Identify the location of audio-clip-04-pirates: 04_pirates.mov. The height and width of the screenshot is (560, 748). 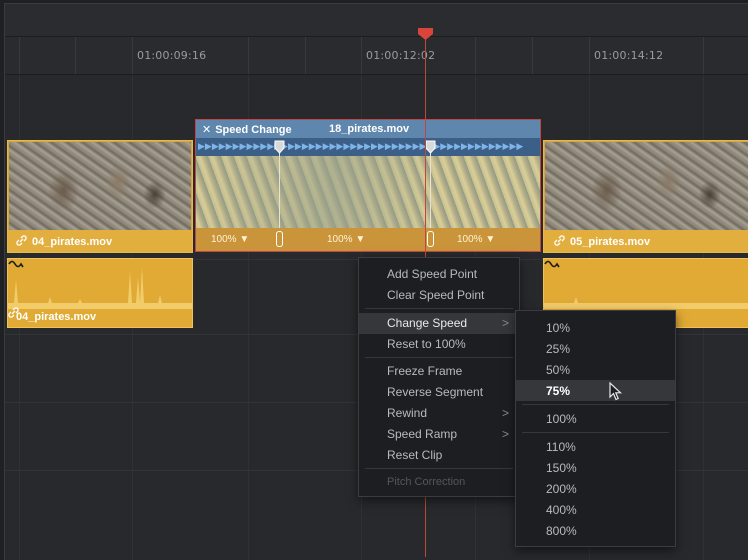
(100, 293).